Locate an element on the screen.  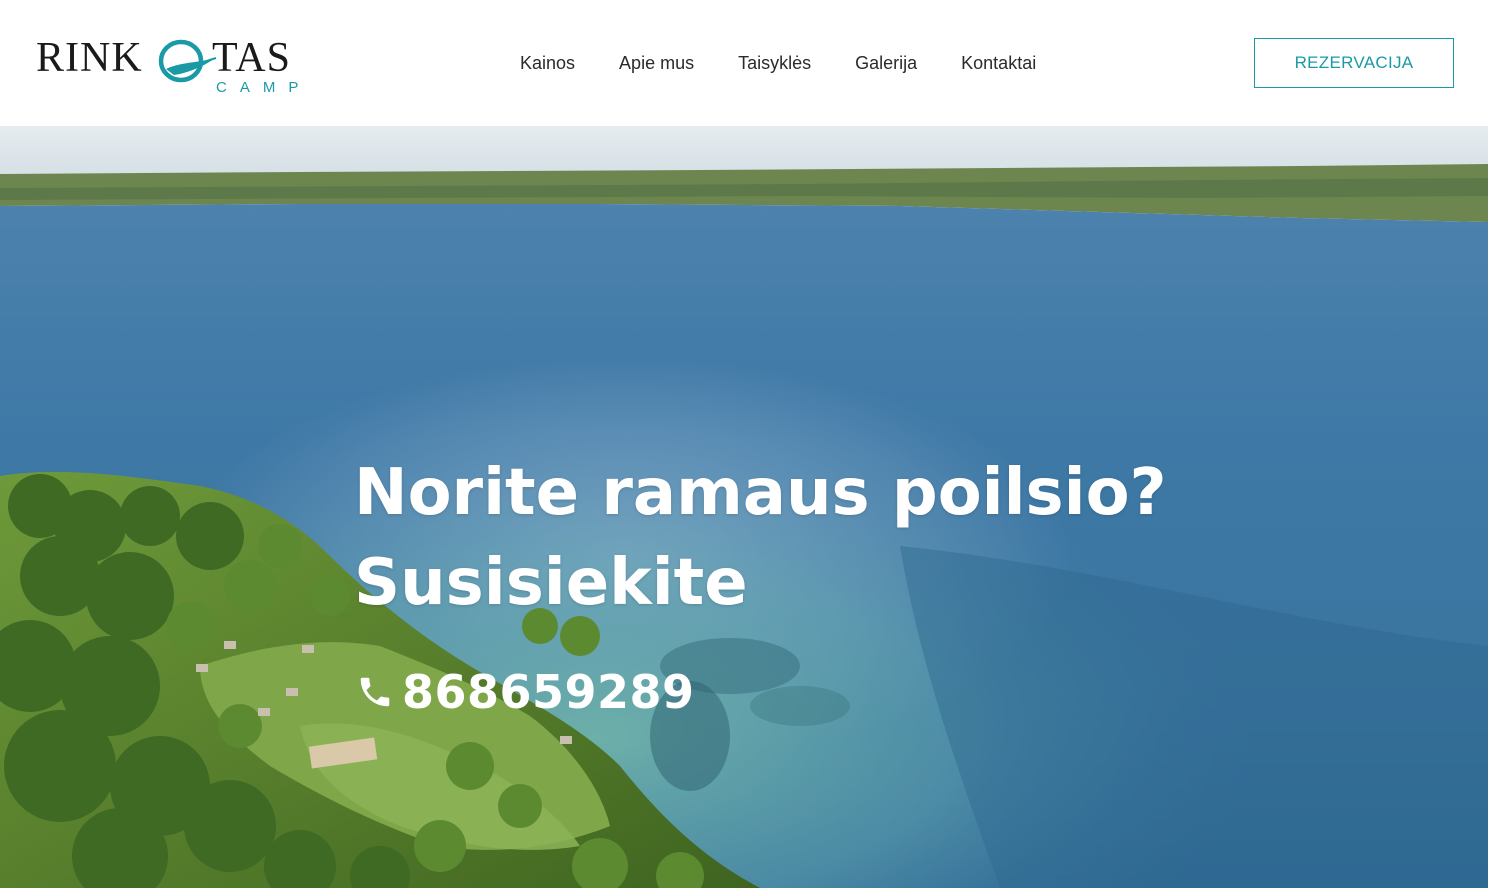
phone-link: 868659289 is located at coordinates (525, 692).